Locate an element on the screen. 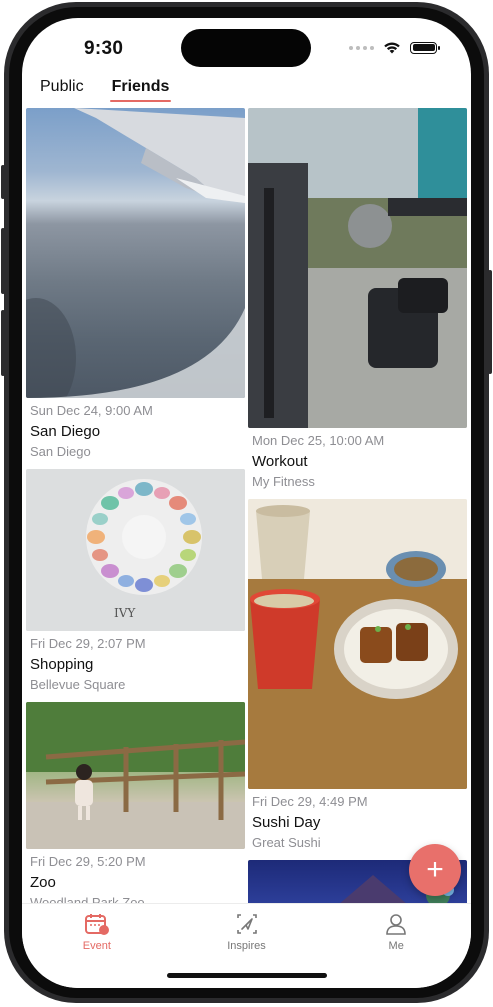 The height and width of the screenshot is (1007, 493). feed-tabs: Public Friends is located at coordinates (106, 90).